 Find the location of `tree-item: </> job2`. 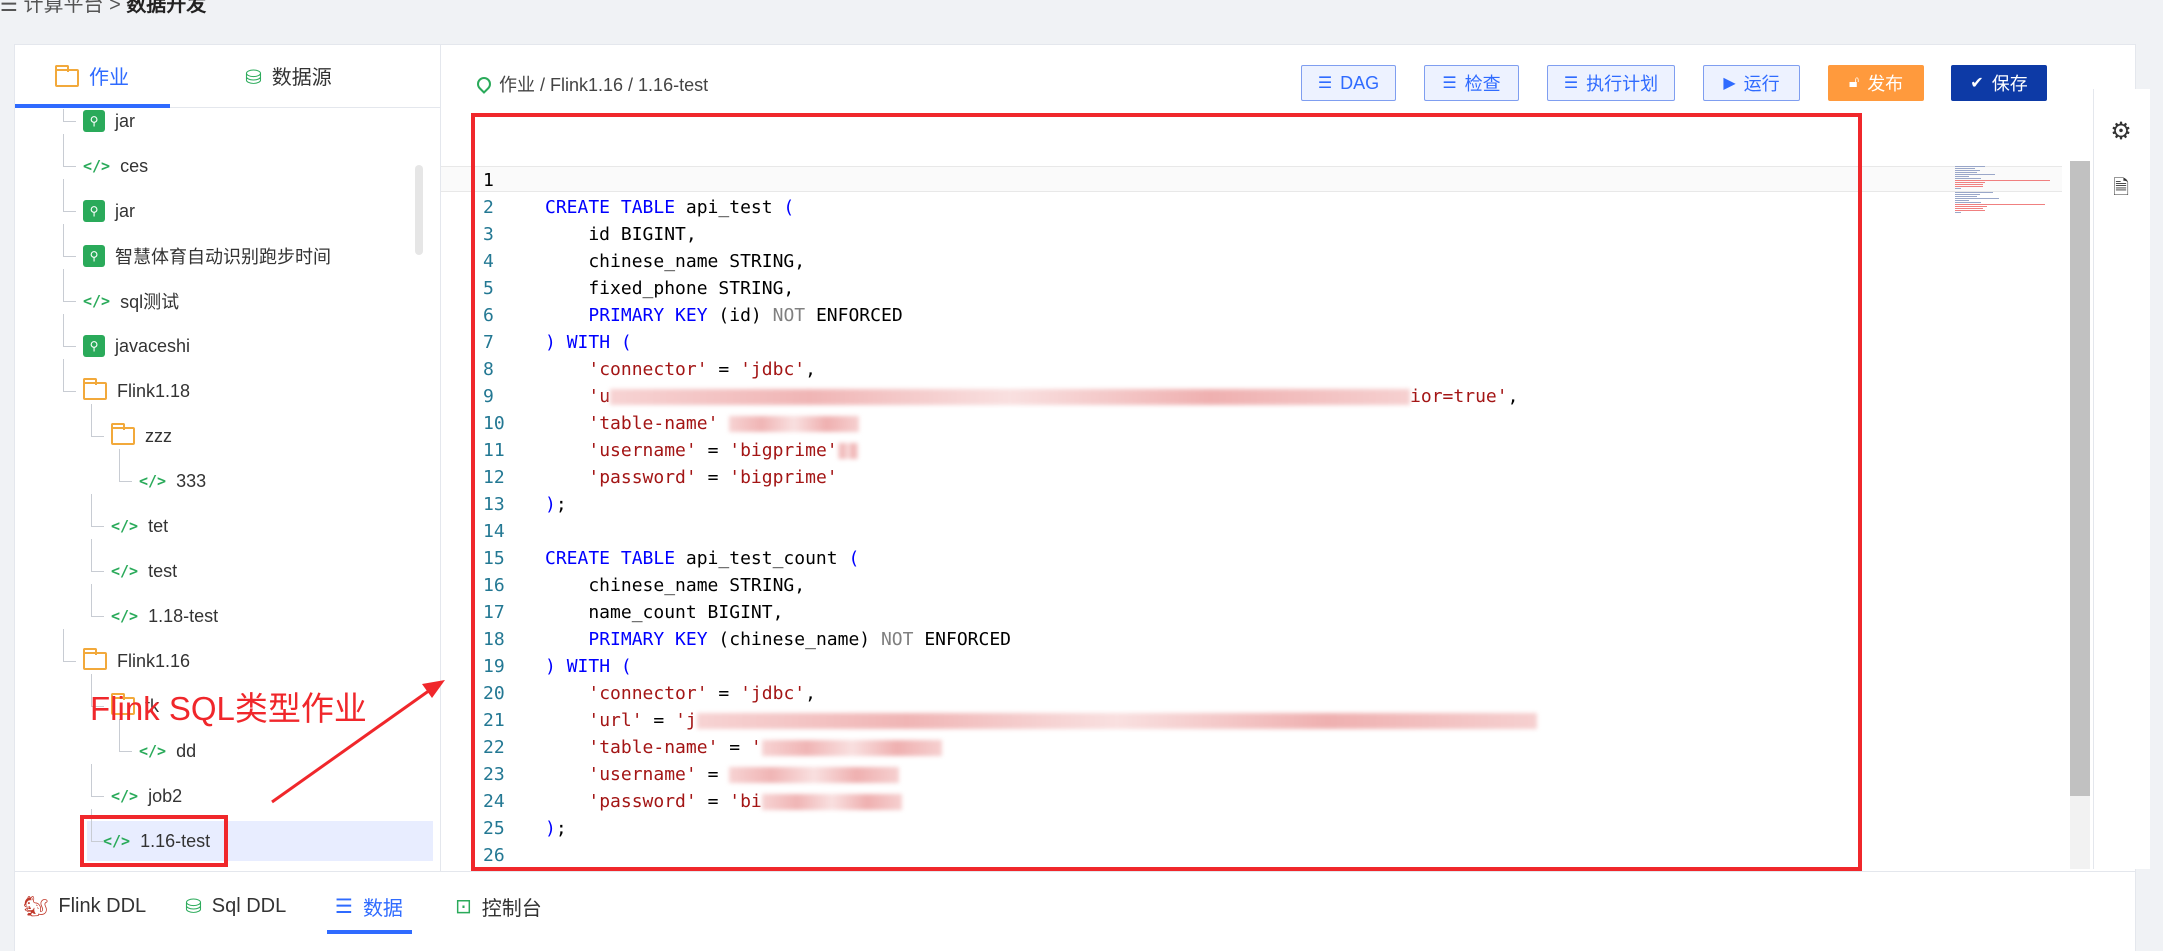

tree-item: </> job2 is located at coordinates (146, 796).